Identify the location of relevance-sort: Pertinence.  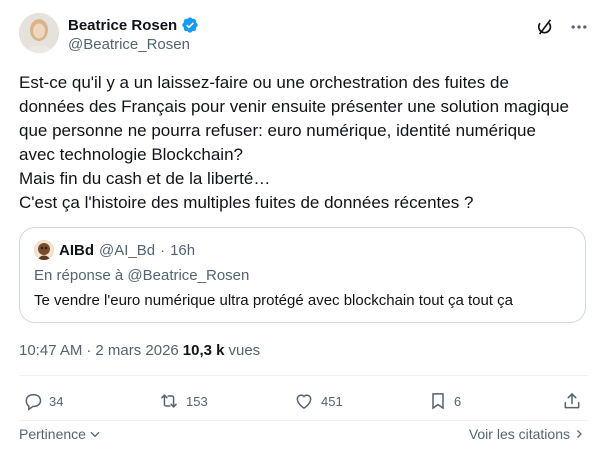
(60, 434).